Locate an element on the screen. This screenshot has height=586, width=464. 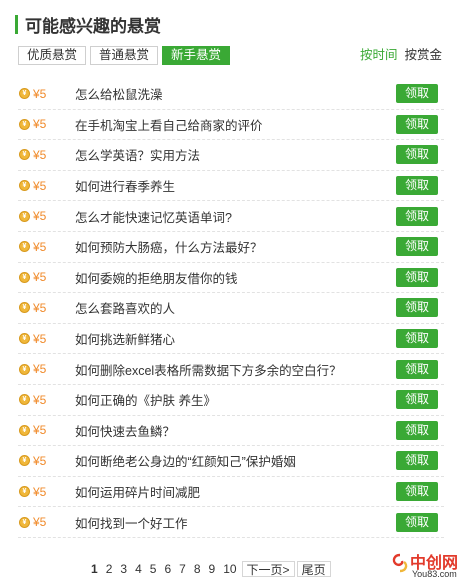
question-title-link: 如何删除excel表格所需数据下方多余的空白行？ is located at coordinates (235, 369).